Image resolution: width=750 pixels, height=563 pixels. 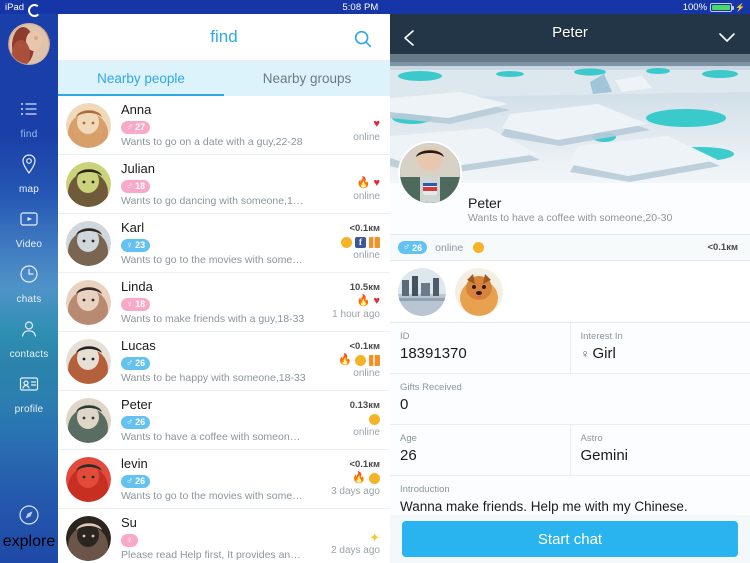 I want to click on age-value: 18, so click(x=140, y=186).